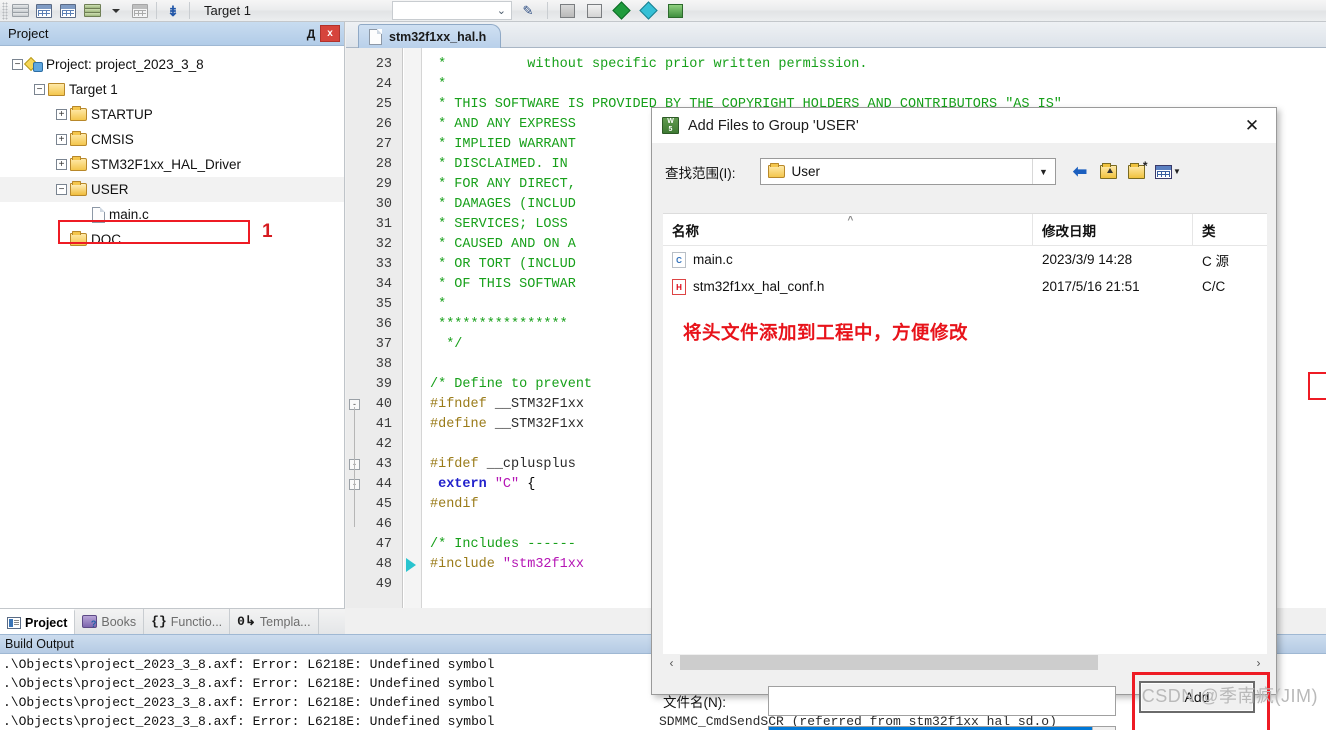 The width and height of the screenshot is (1326, 730). Describe the element at coordinates (413, 328) in the screenshot. I see `fold-column` at that location.